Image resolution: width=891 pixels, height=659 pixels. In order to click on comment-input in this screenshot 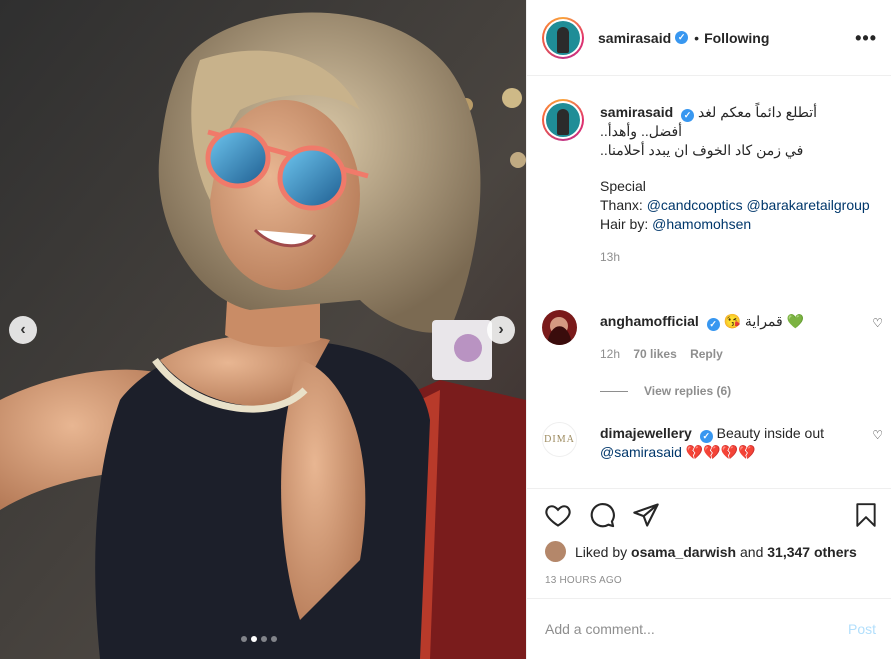, I will do `click(696, 629)`.